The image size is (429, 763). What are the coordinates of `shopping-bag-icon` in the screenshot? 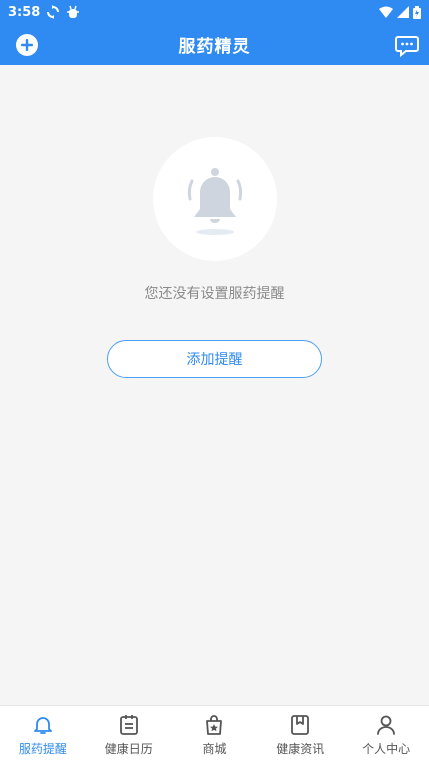 It's located at (214, 724).